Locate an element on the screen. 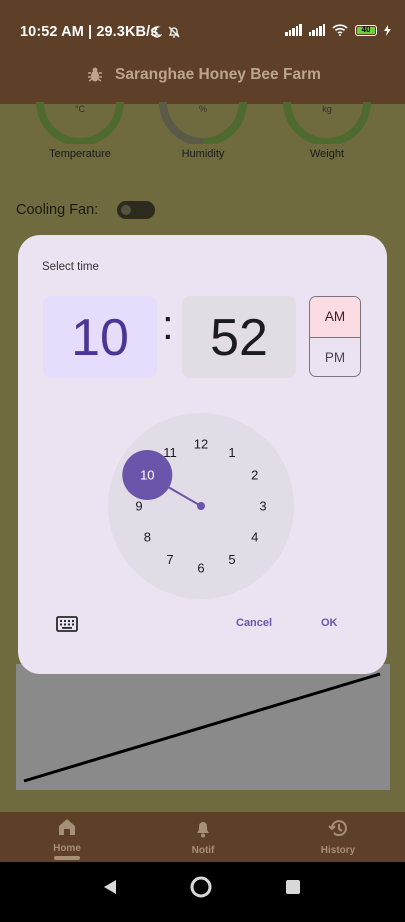 This screenshot has height=922, width=405. nav-item-history: History is located at coordinates (338, 837).